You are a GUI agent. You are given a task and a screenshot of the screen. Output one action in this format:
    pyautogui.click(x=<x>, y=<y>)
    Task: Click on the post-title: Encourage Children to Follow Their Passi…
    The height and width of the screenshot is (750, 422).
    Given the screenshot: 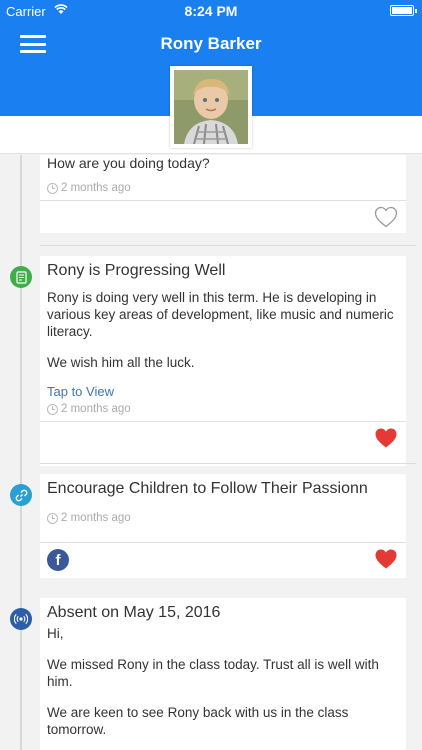 What is the action you would take?
    pyautogui.click(x=207, y=488)
    